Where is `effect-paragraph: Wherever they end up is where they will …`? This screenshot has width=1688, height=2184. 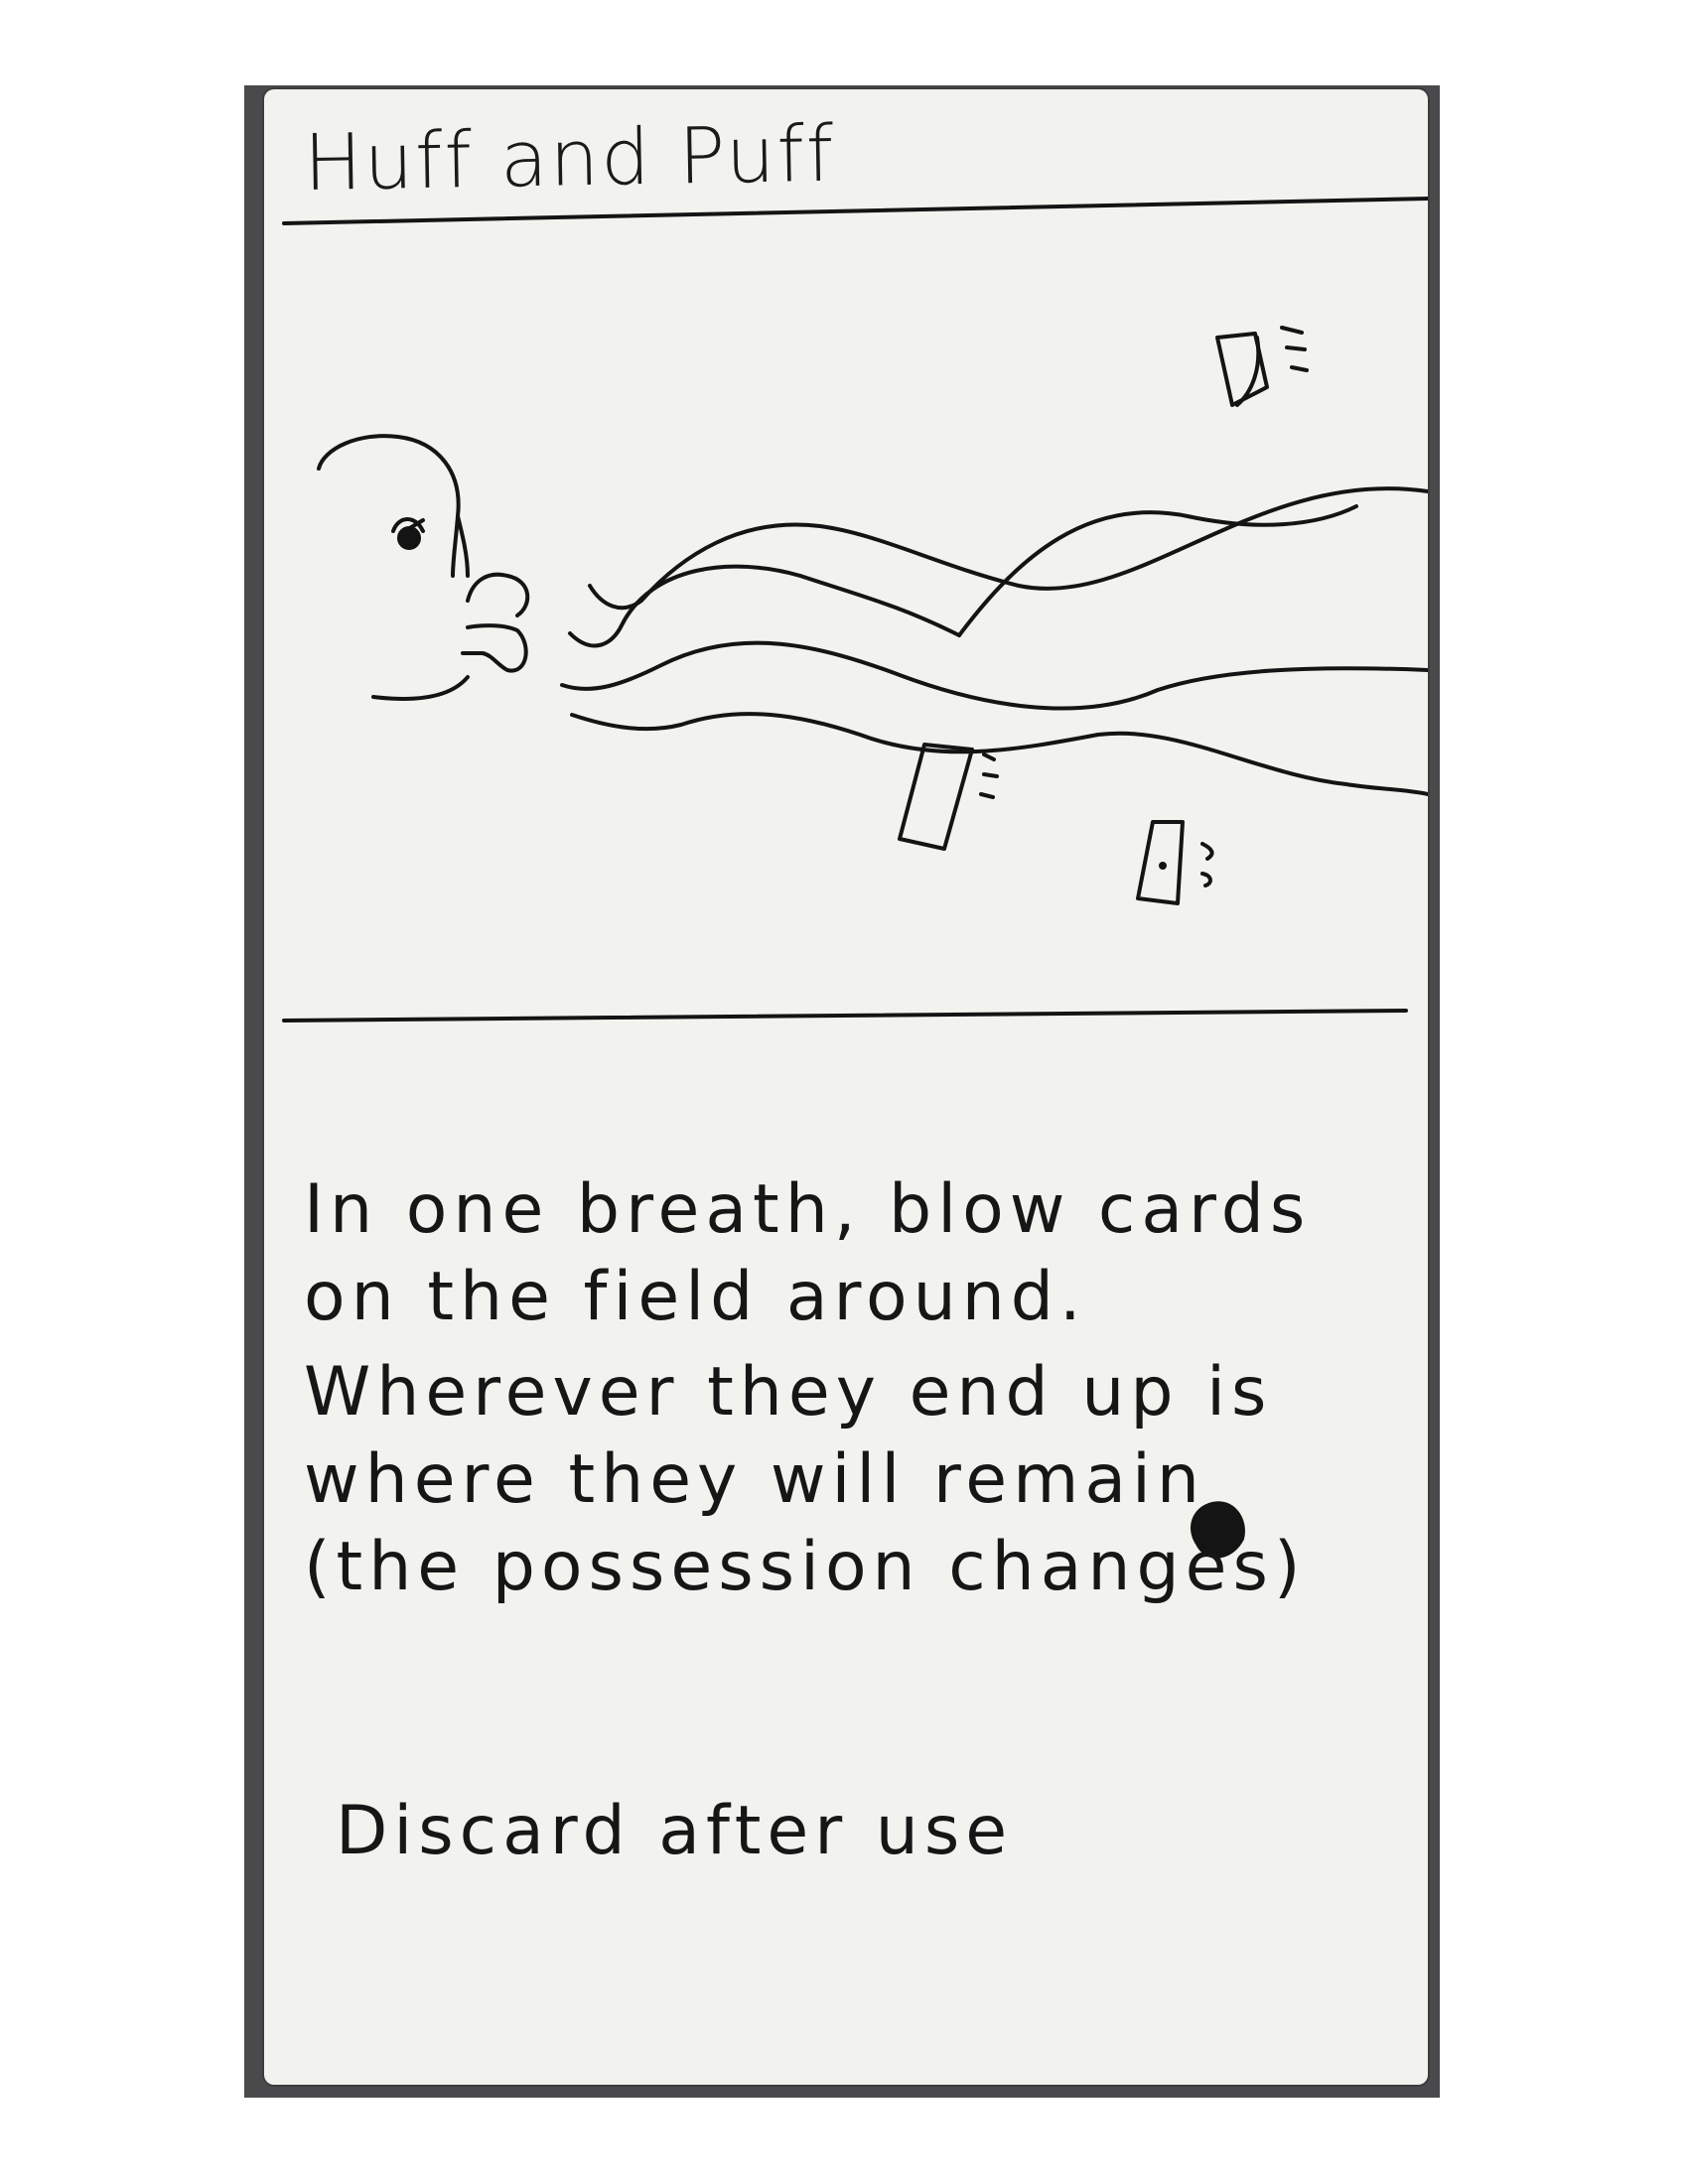
effect-paragraph: Wherever they end up is where they will … is located at coordinates (805, 1479).